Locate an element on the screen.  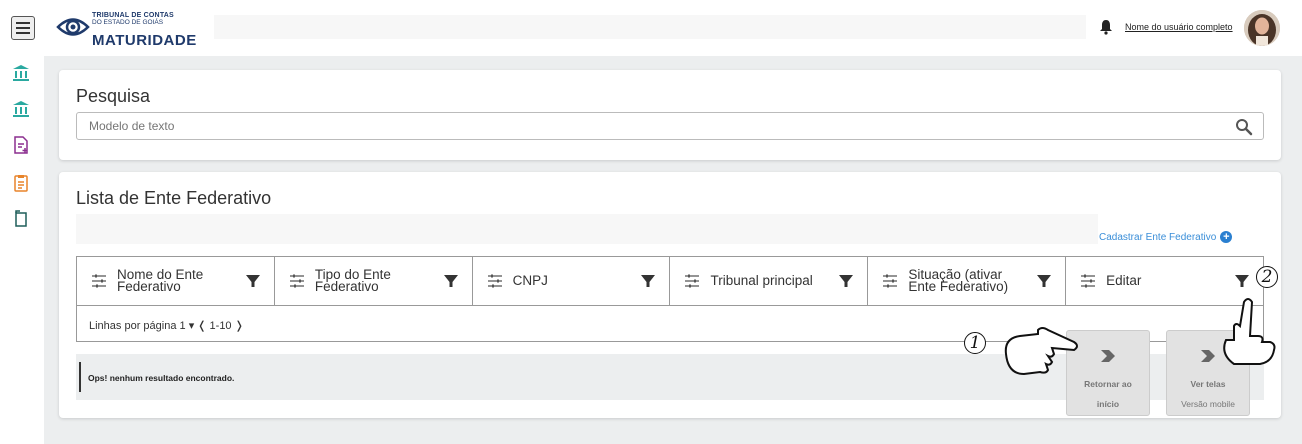
bell-icon is located at coordinates (1106, 27).